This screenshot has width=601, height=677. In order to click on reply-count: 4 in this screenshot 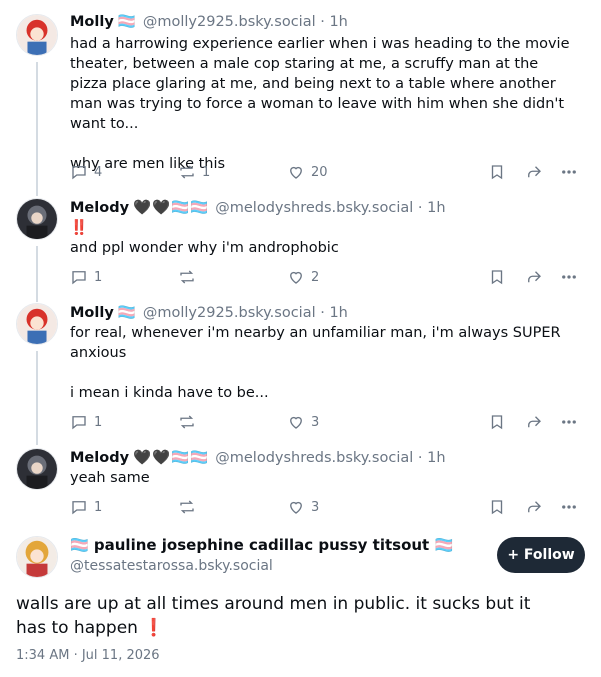, I will do `click(98, 172)`.